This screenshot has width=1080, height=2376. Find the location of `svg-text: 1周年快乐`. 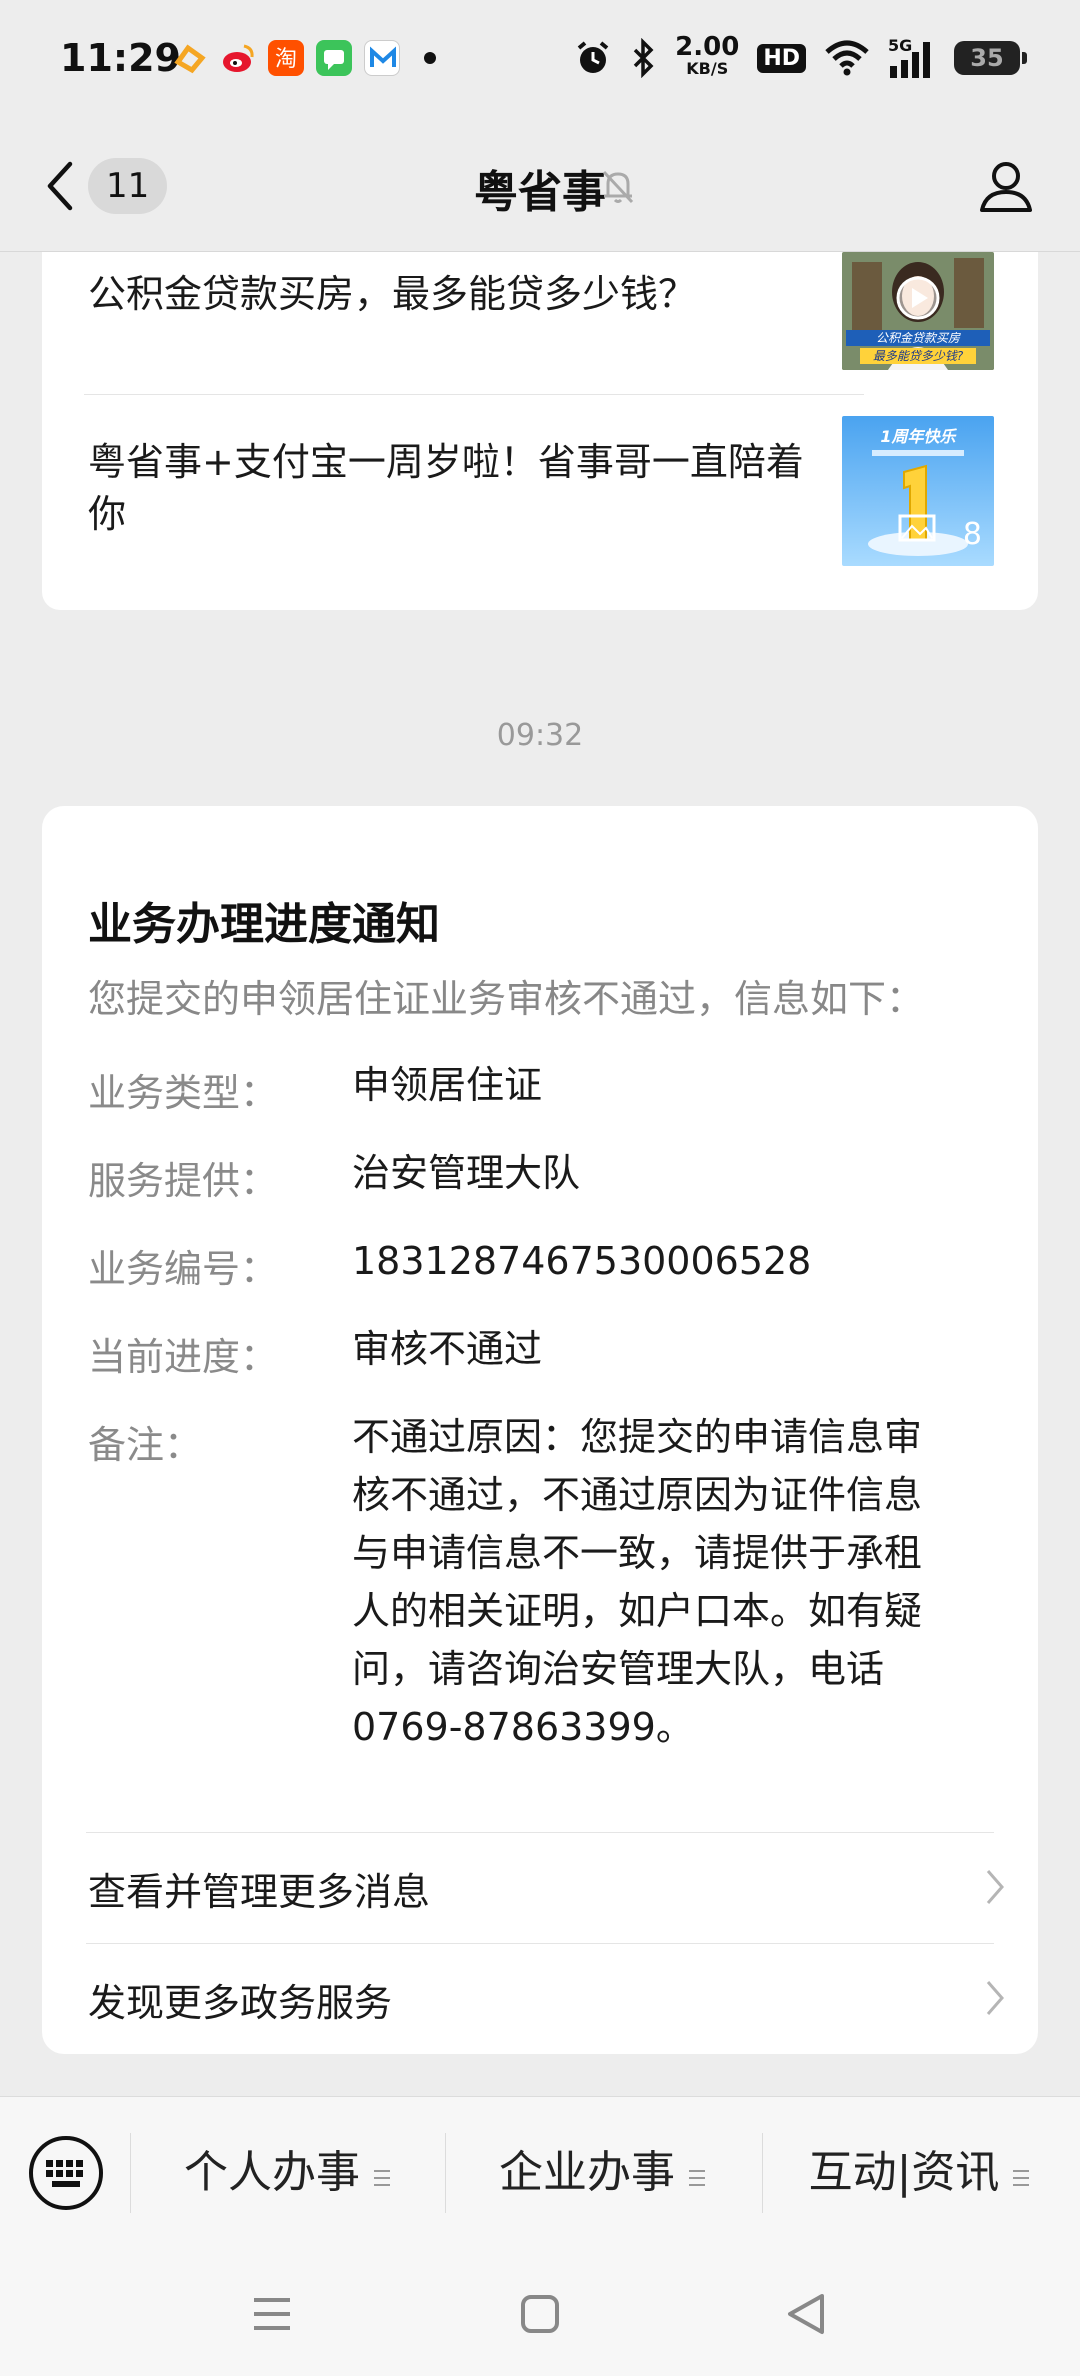

svg-text: 1周年快乐 is located at coordinates (918, 436).